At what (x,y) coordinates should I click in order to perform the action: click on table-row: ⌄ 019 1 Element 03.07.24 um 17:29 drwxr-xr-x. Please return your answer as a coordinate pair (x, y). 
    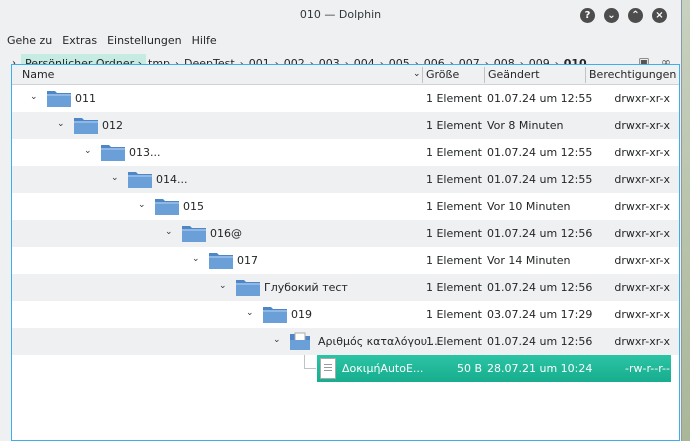
    Looking at the image, I should click on (345, 314).